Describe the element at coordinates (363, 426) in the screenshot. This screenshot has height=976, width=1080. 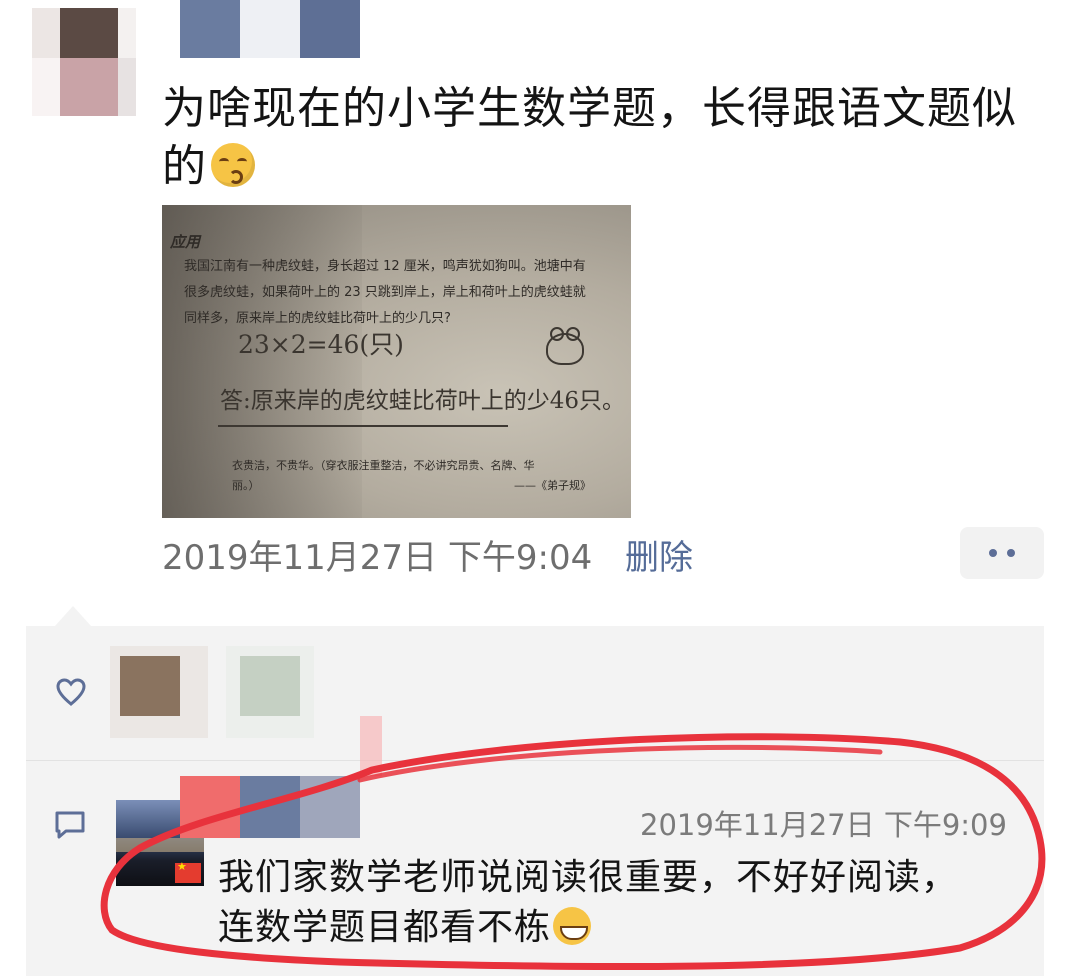
I see `answer-underline` at that location.